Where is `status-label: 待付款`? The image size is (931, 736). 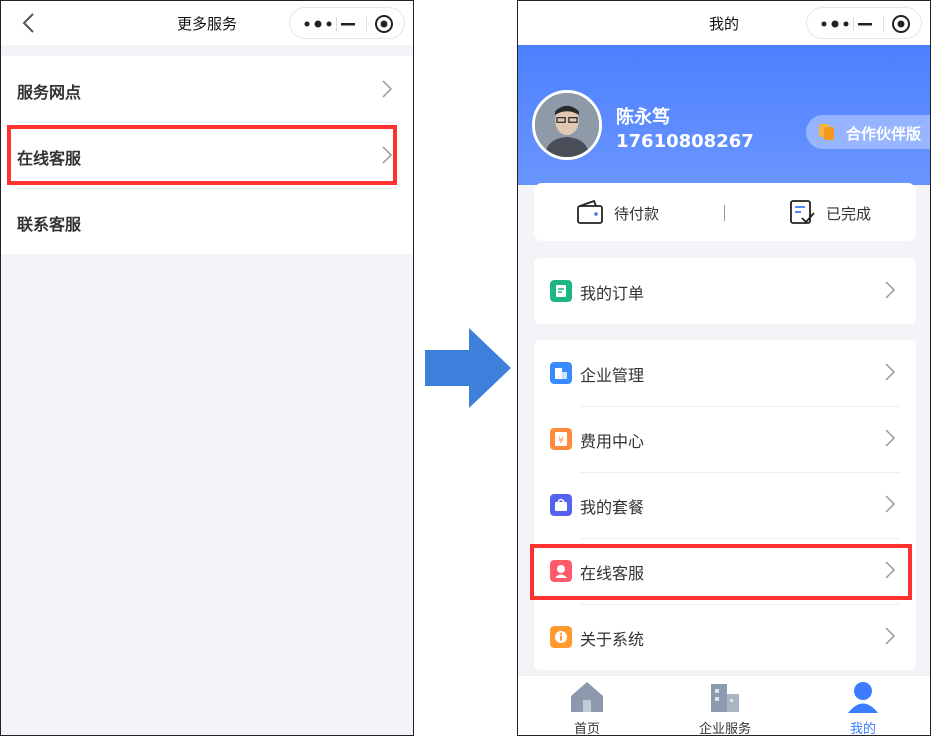
status-label: 待付款 is located at coordinates (637, 214).